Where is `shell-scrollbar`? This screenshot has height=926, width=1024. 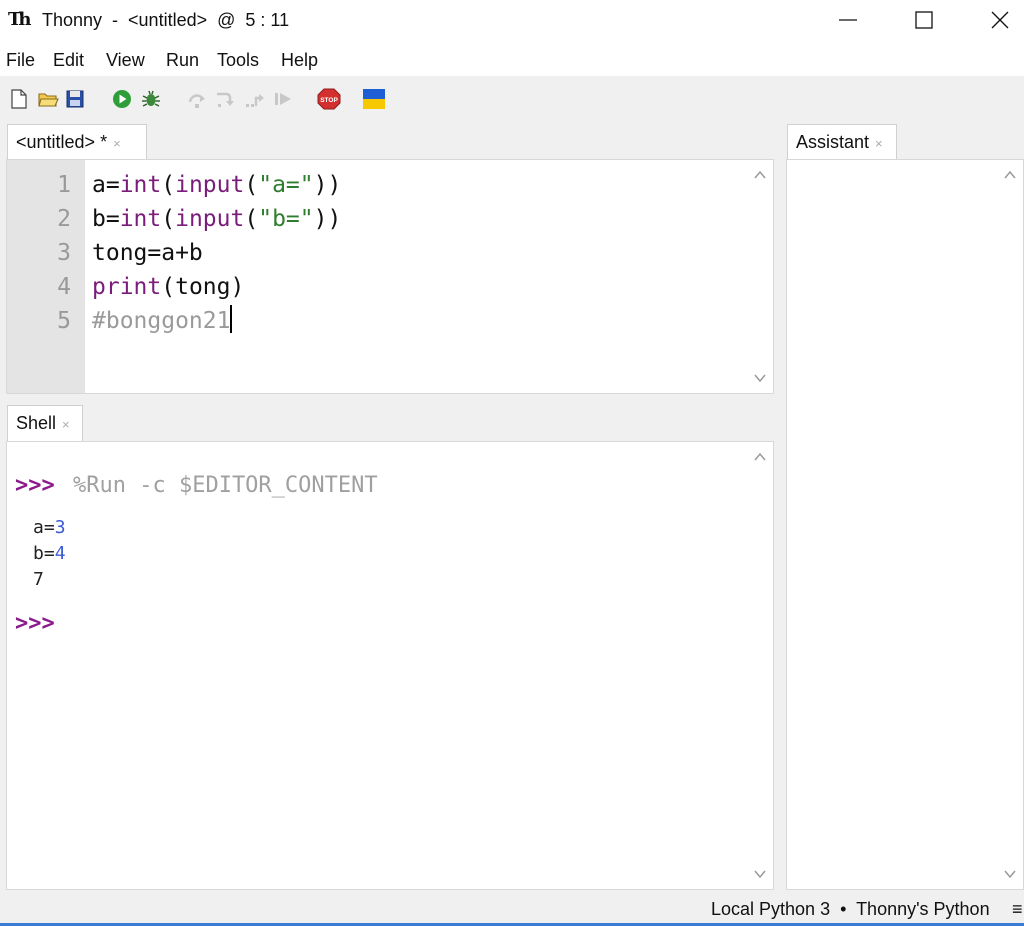 shell-scrollbar is located at coordinates (760, 665).